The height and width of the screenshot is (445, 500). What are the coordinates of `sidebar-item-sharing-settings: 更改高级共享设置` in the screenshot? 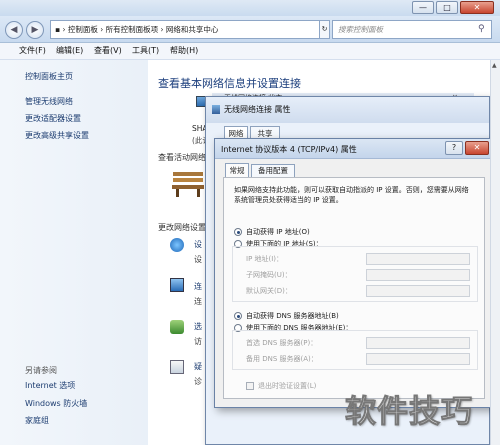 It's located at (57, 136).